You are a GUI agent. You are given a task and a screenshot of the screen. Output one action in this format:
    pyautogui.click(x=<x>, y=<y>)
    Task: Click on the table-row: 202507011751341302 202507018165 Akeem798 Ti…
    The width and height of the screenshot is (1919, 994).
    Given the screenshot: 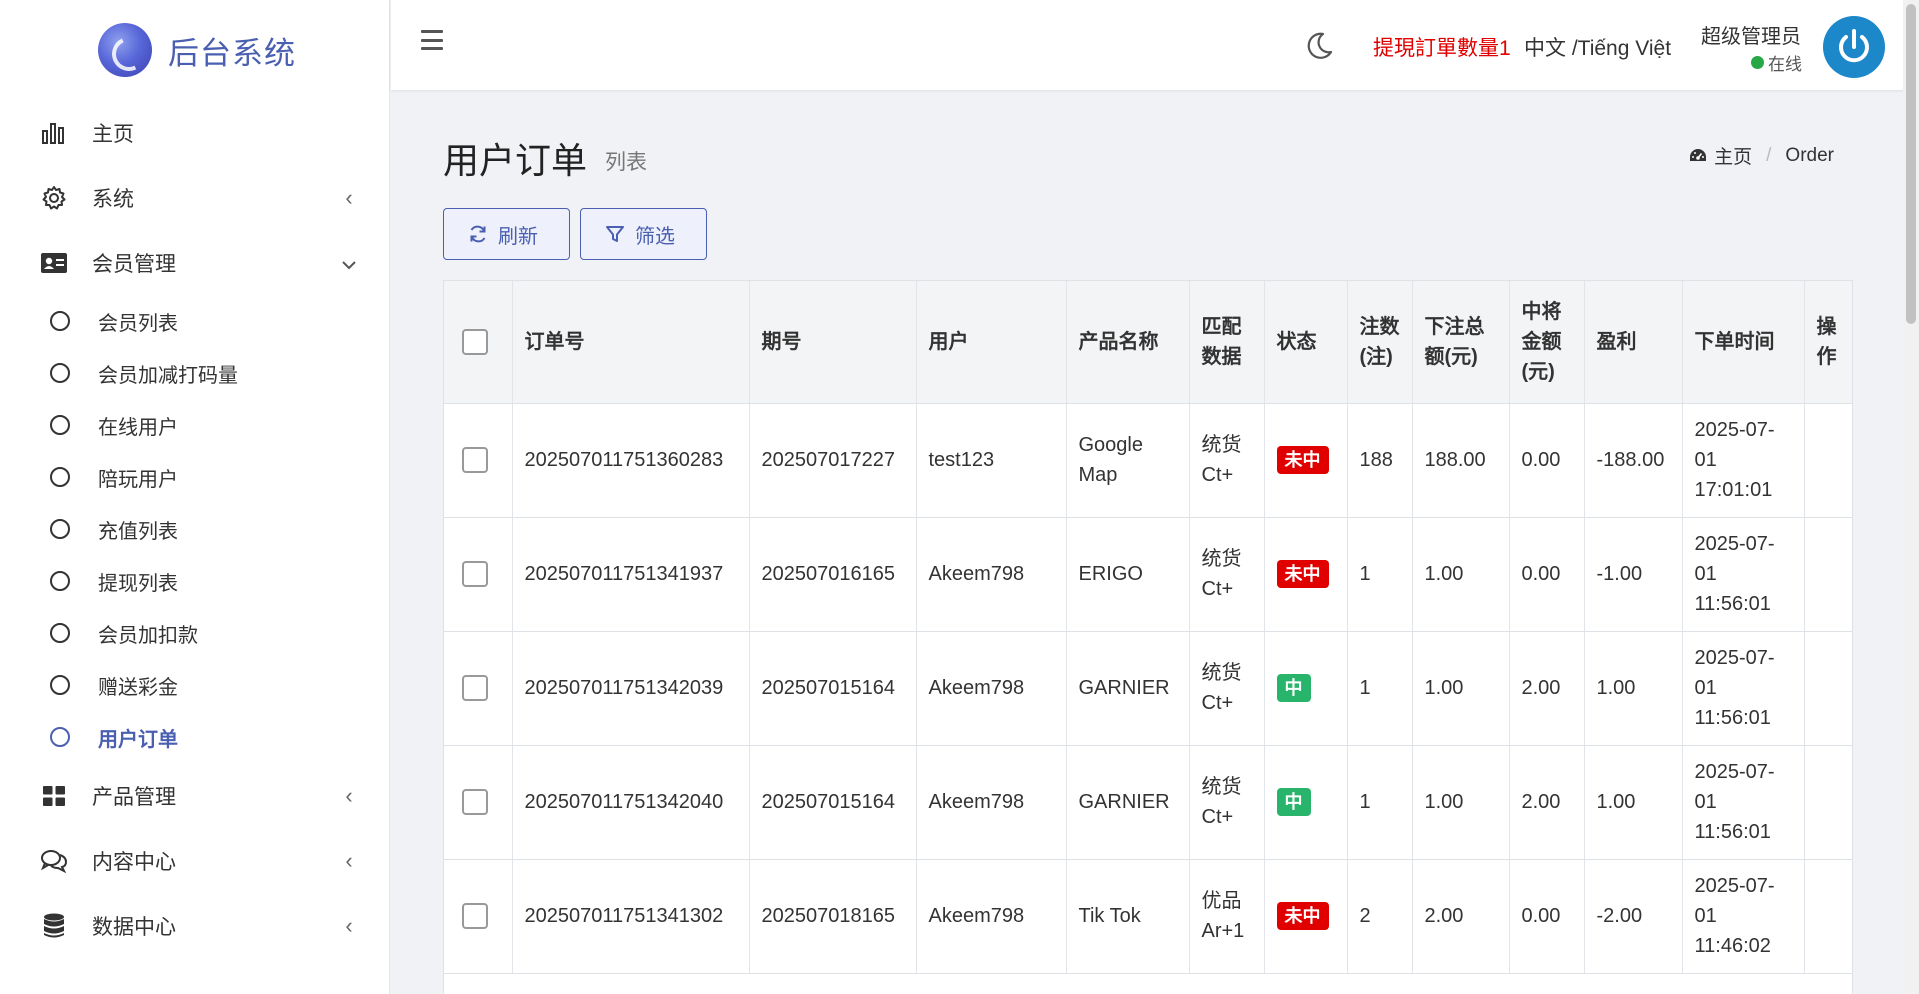 What is the action you would take?
    pyautogui.click(x=1148, y=916)
    